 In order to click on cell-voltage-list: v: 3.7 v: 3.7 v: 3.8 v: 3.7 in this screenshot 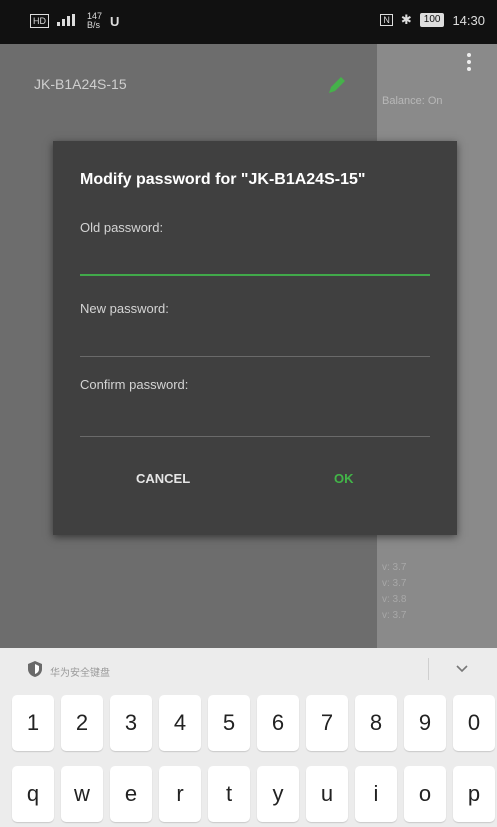, I will do `click(394, 592)`.